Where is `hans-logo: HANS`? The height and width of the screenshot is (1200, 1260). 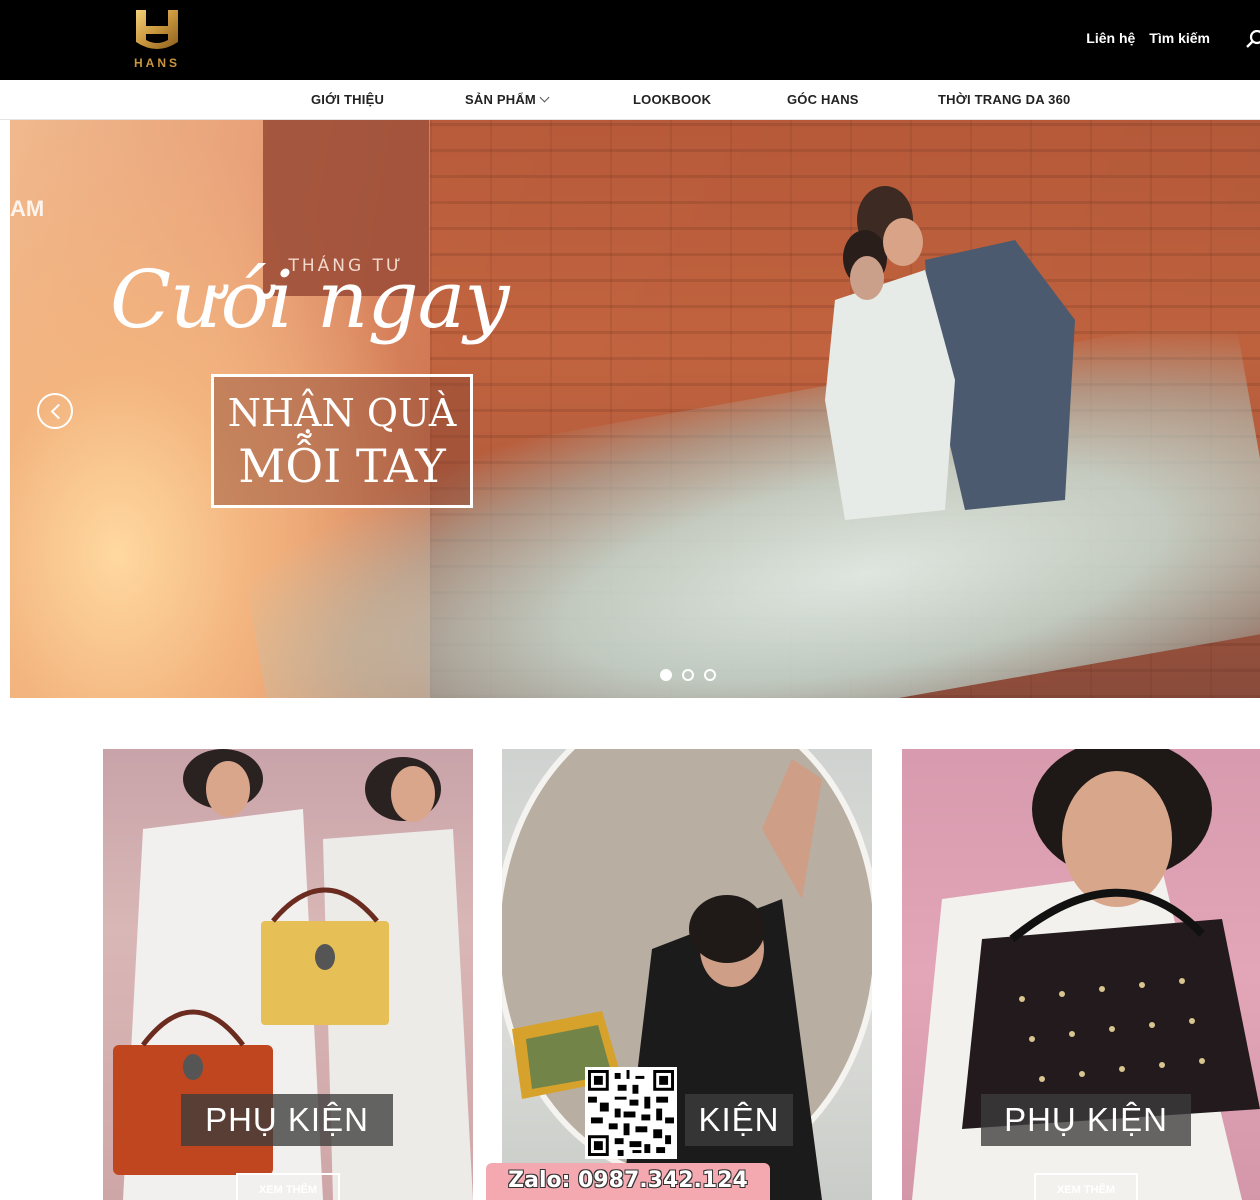
hans-logo: HANS is located at coordinates (157, 40).